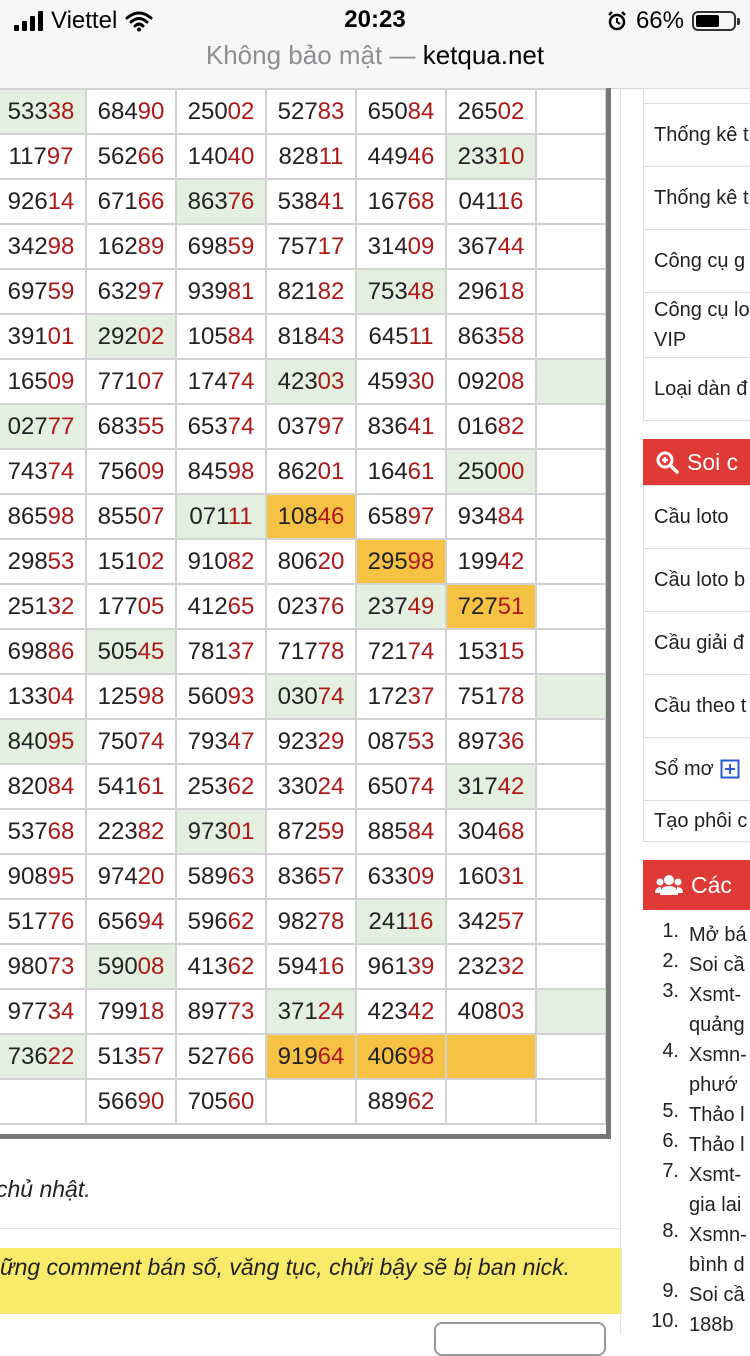 The width and height of the screenshot is (750, 1356). What do you see at coordinates (303, 426) in the screenshot?
I see `table-row: 02777 68355 65374 03797 83641 01682` at bounding box center [303, 426].